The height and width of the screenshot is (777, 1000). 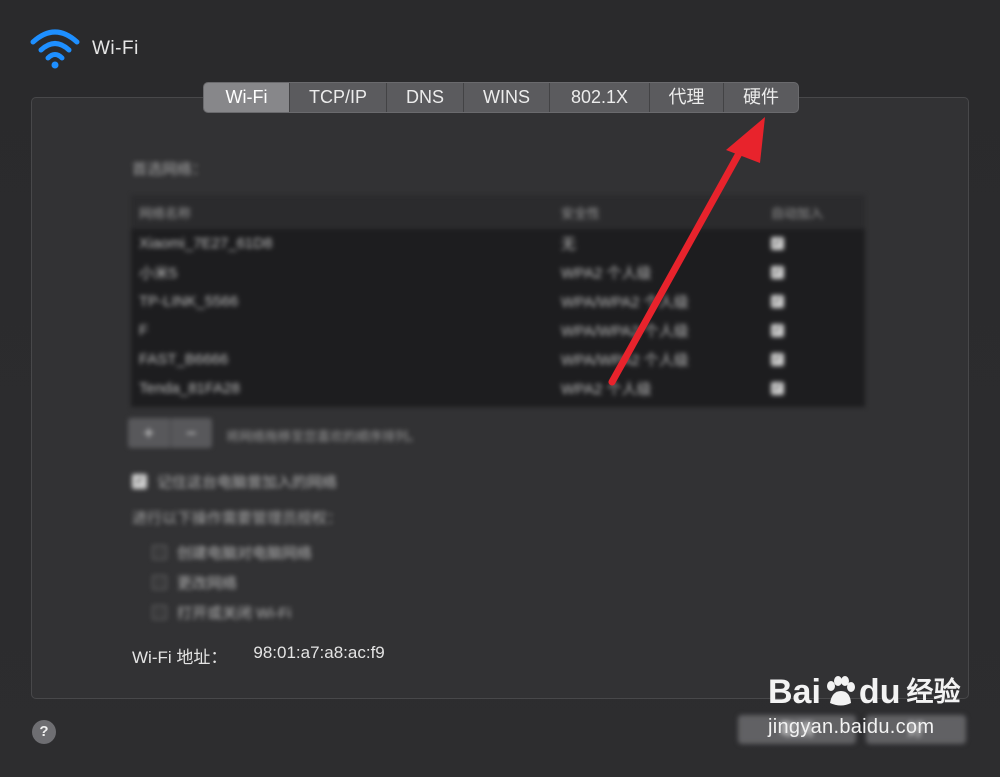 I want to click on admin-option-change-network: 更改网络, so click(x=194, y=582).